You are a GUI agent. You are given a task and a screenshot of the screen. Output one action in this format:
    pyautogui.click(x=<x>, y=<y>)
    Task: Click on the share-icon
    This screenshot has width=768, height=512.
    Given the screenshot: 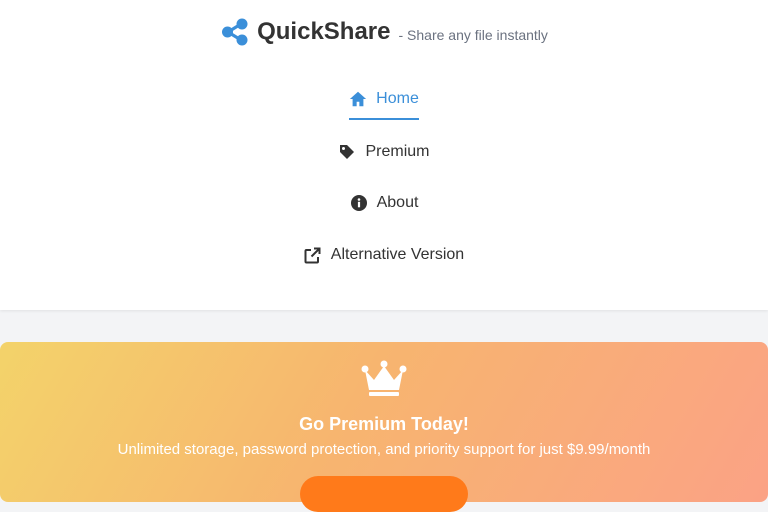 What is the action you would take?
    pyautogui.click(x=235, y=32)
    